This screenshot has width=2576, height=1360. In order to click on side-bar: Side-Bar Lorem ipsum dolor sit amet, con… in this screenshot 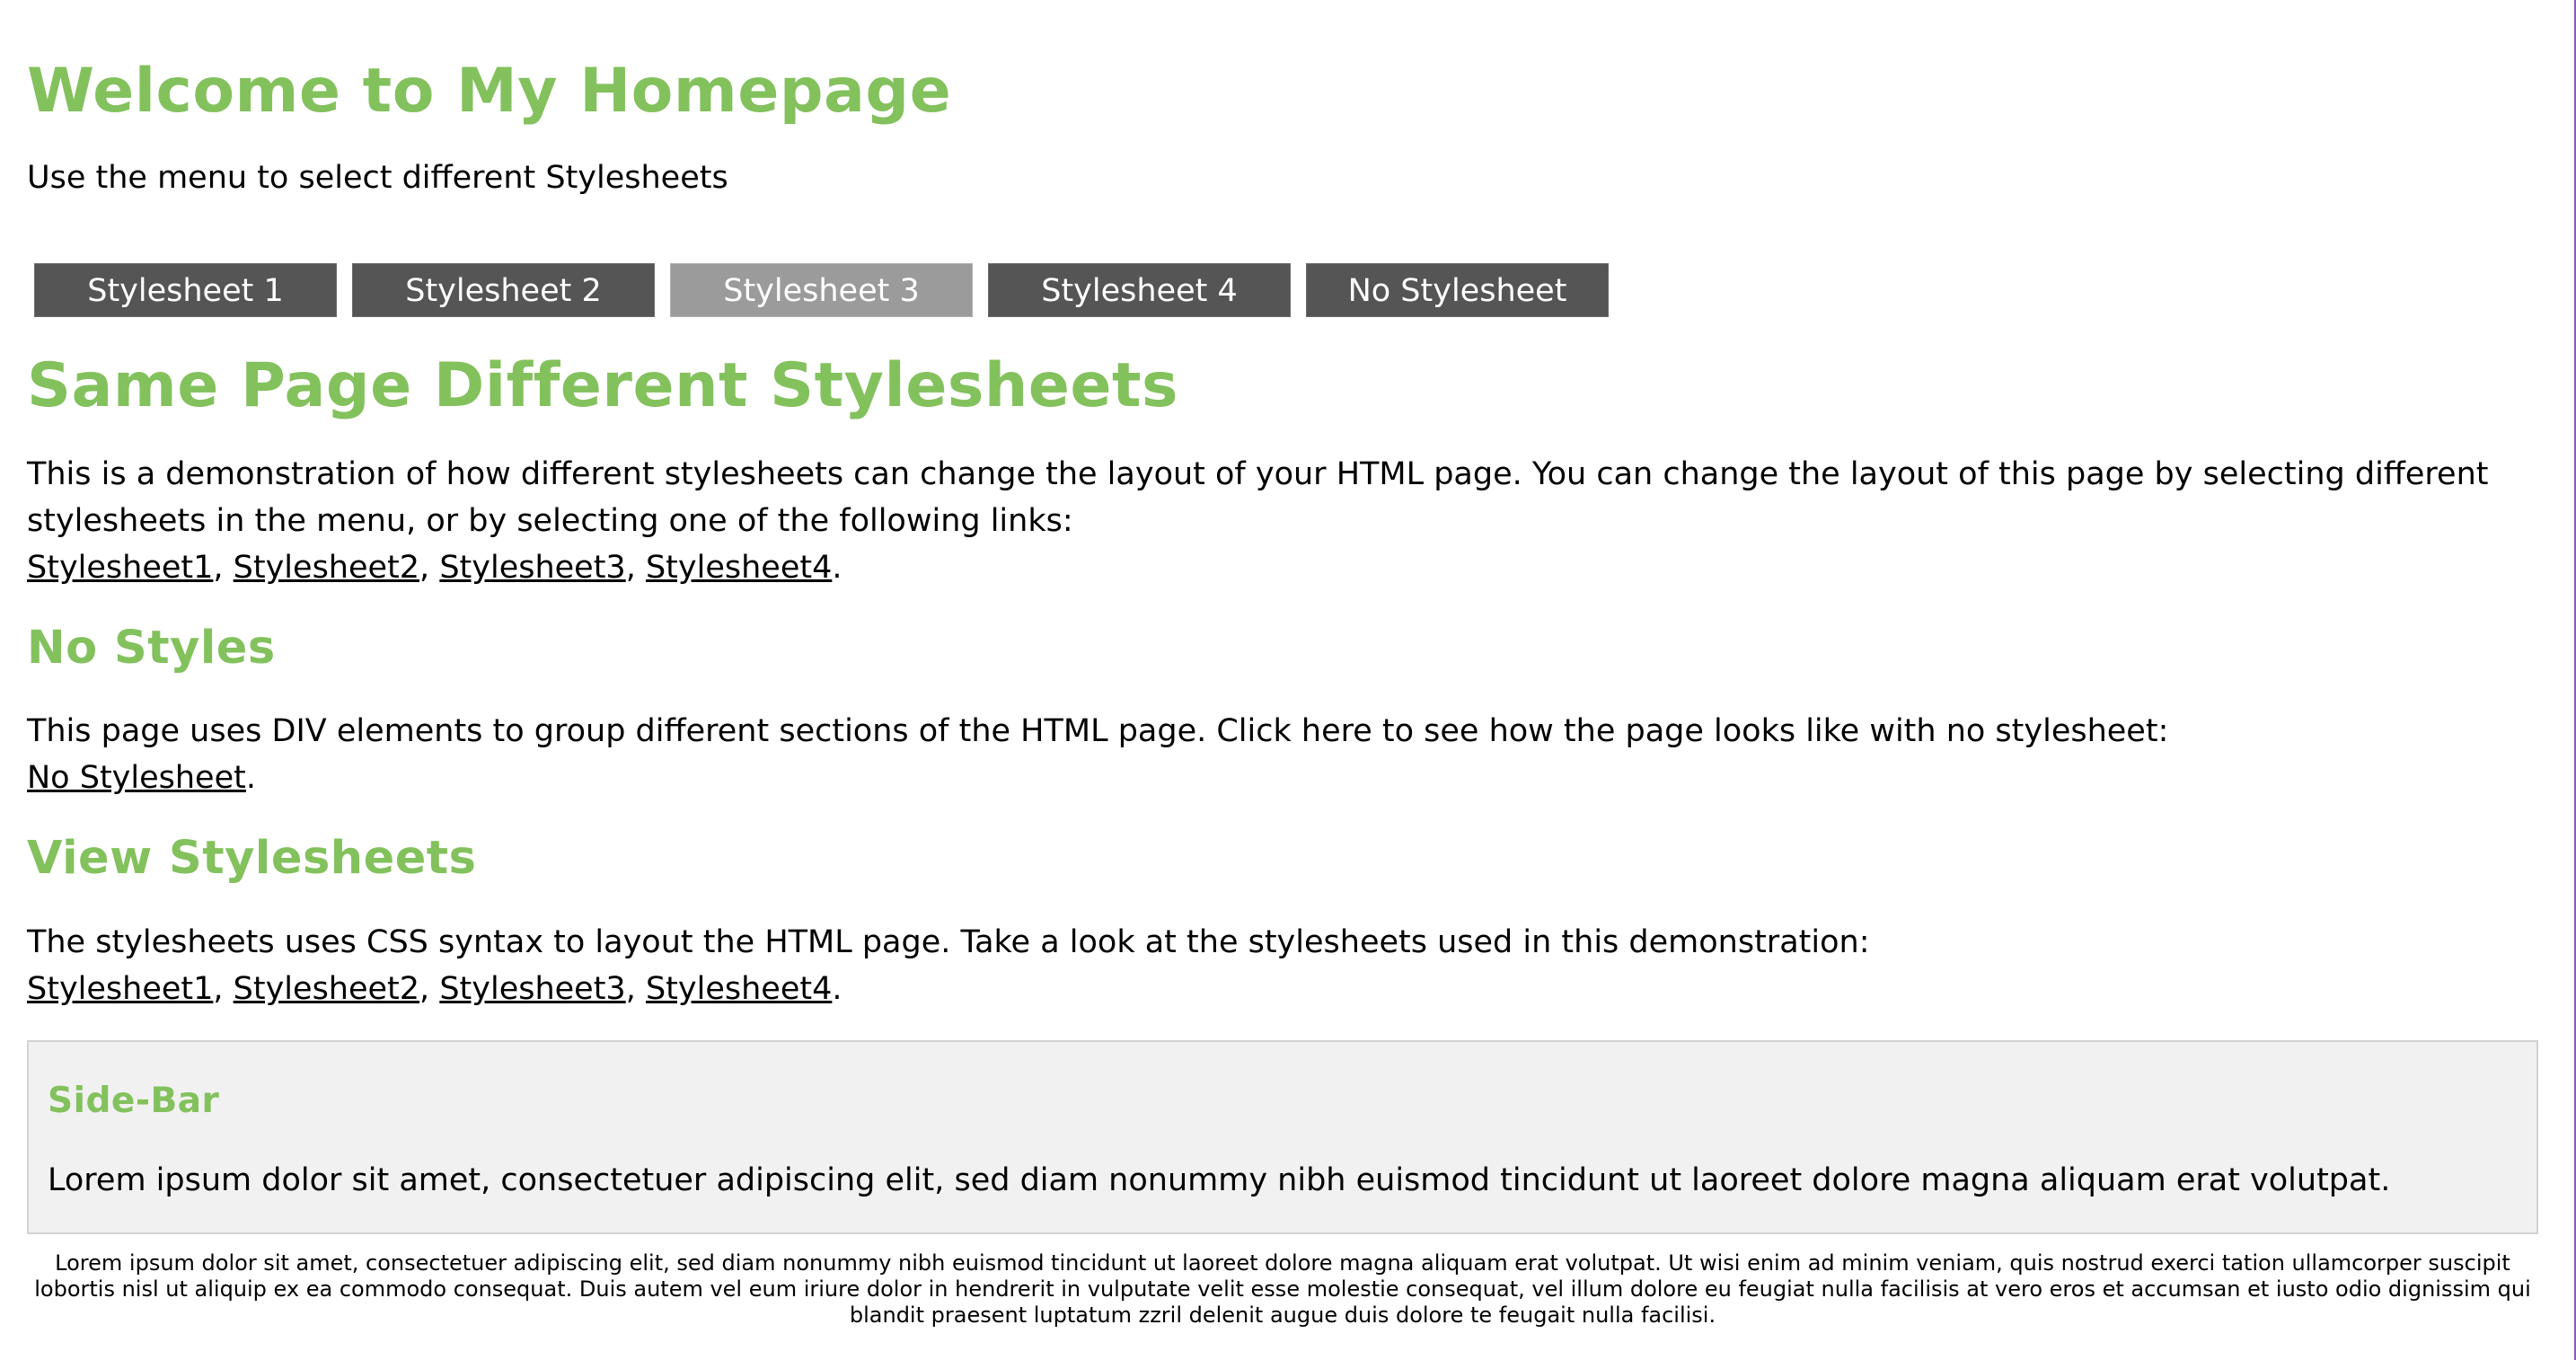, I will do `click(1282, 1137)`.